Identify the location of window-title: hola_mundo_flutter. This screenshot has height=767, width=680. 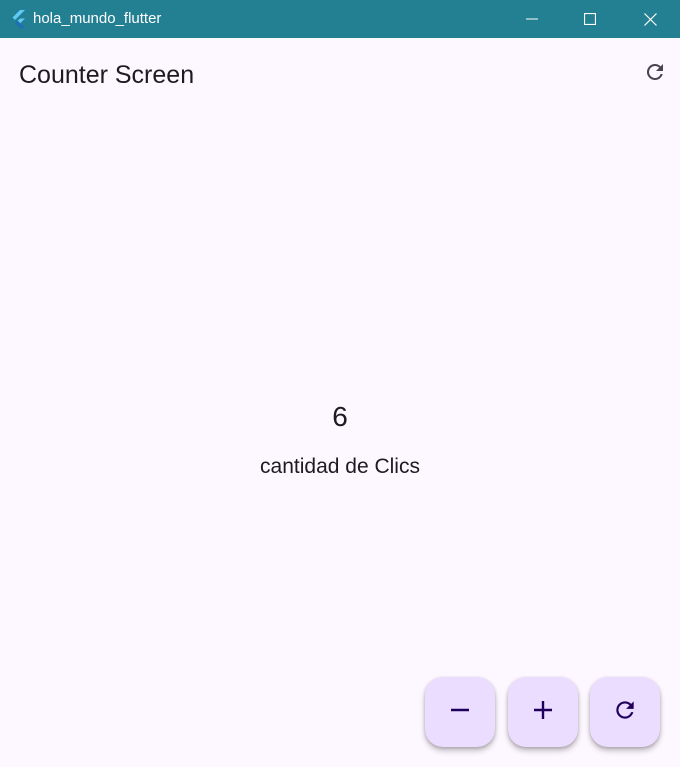
(97, 18).